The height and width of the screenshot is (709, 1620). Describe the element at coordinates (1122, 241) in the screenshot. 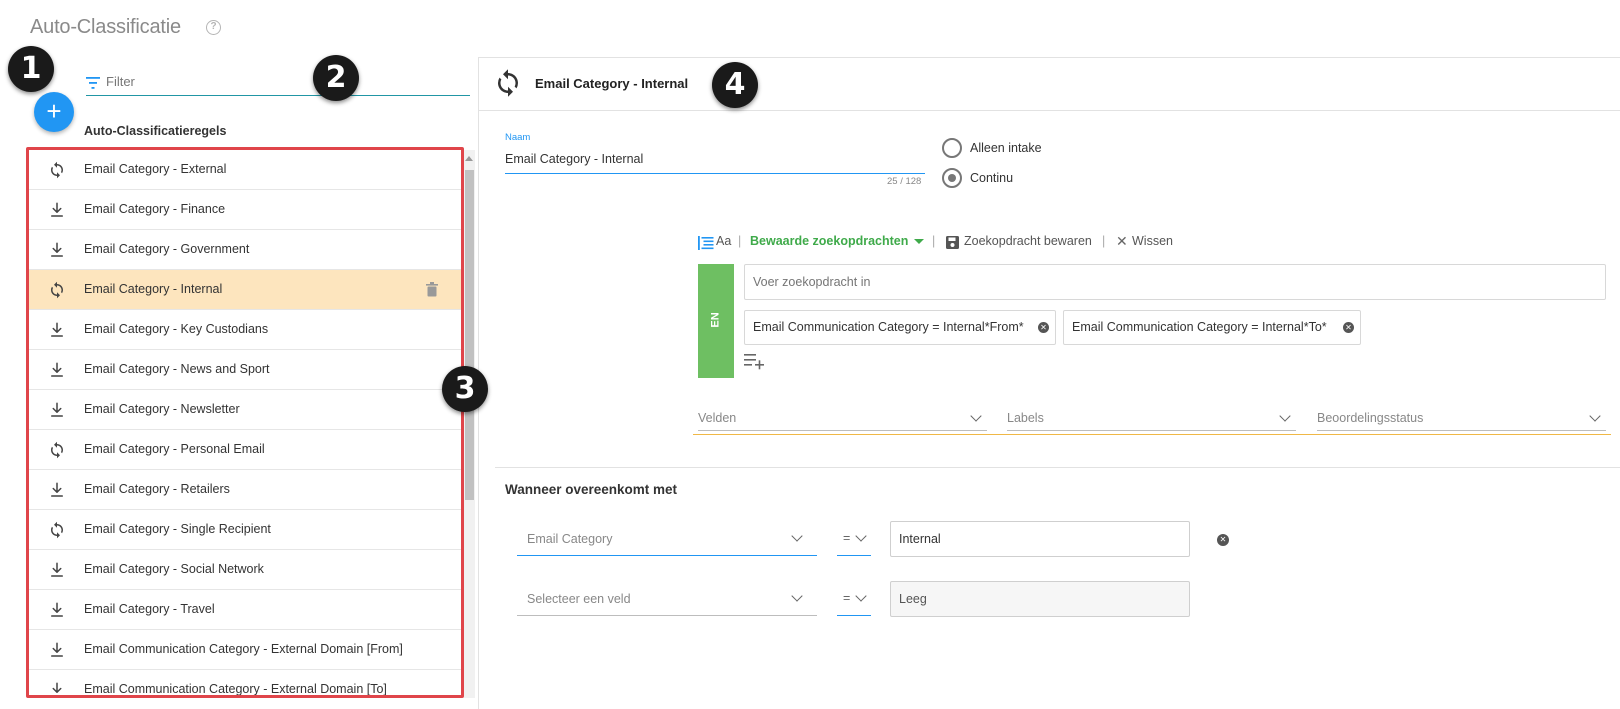

I see `clear-icon: ✕` at that location.